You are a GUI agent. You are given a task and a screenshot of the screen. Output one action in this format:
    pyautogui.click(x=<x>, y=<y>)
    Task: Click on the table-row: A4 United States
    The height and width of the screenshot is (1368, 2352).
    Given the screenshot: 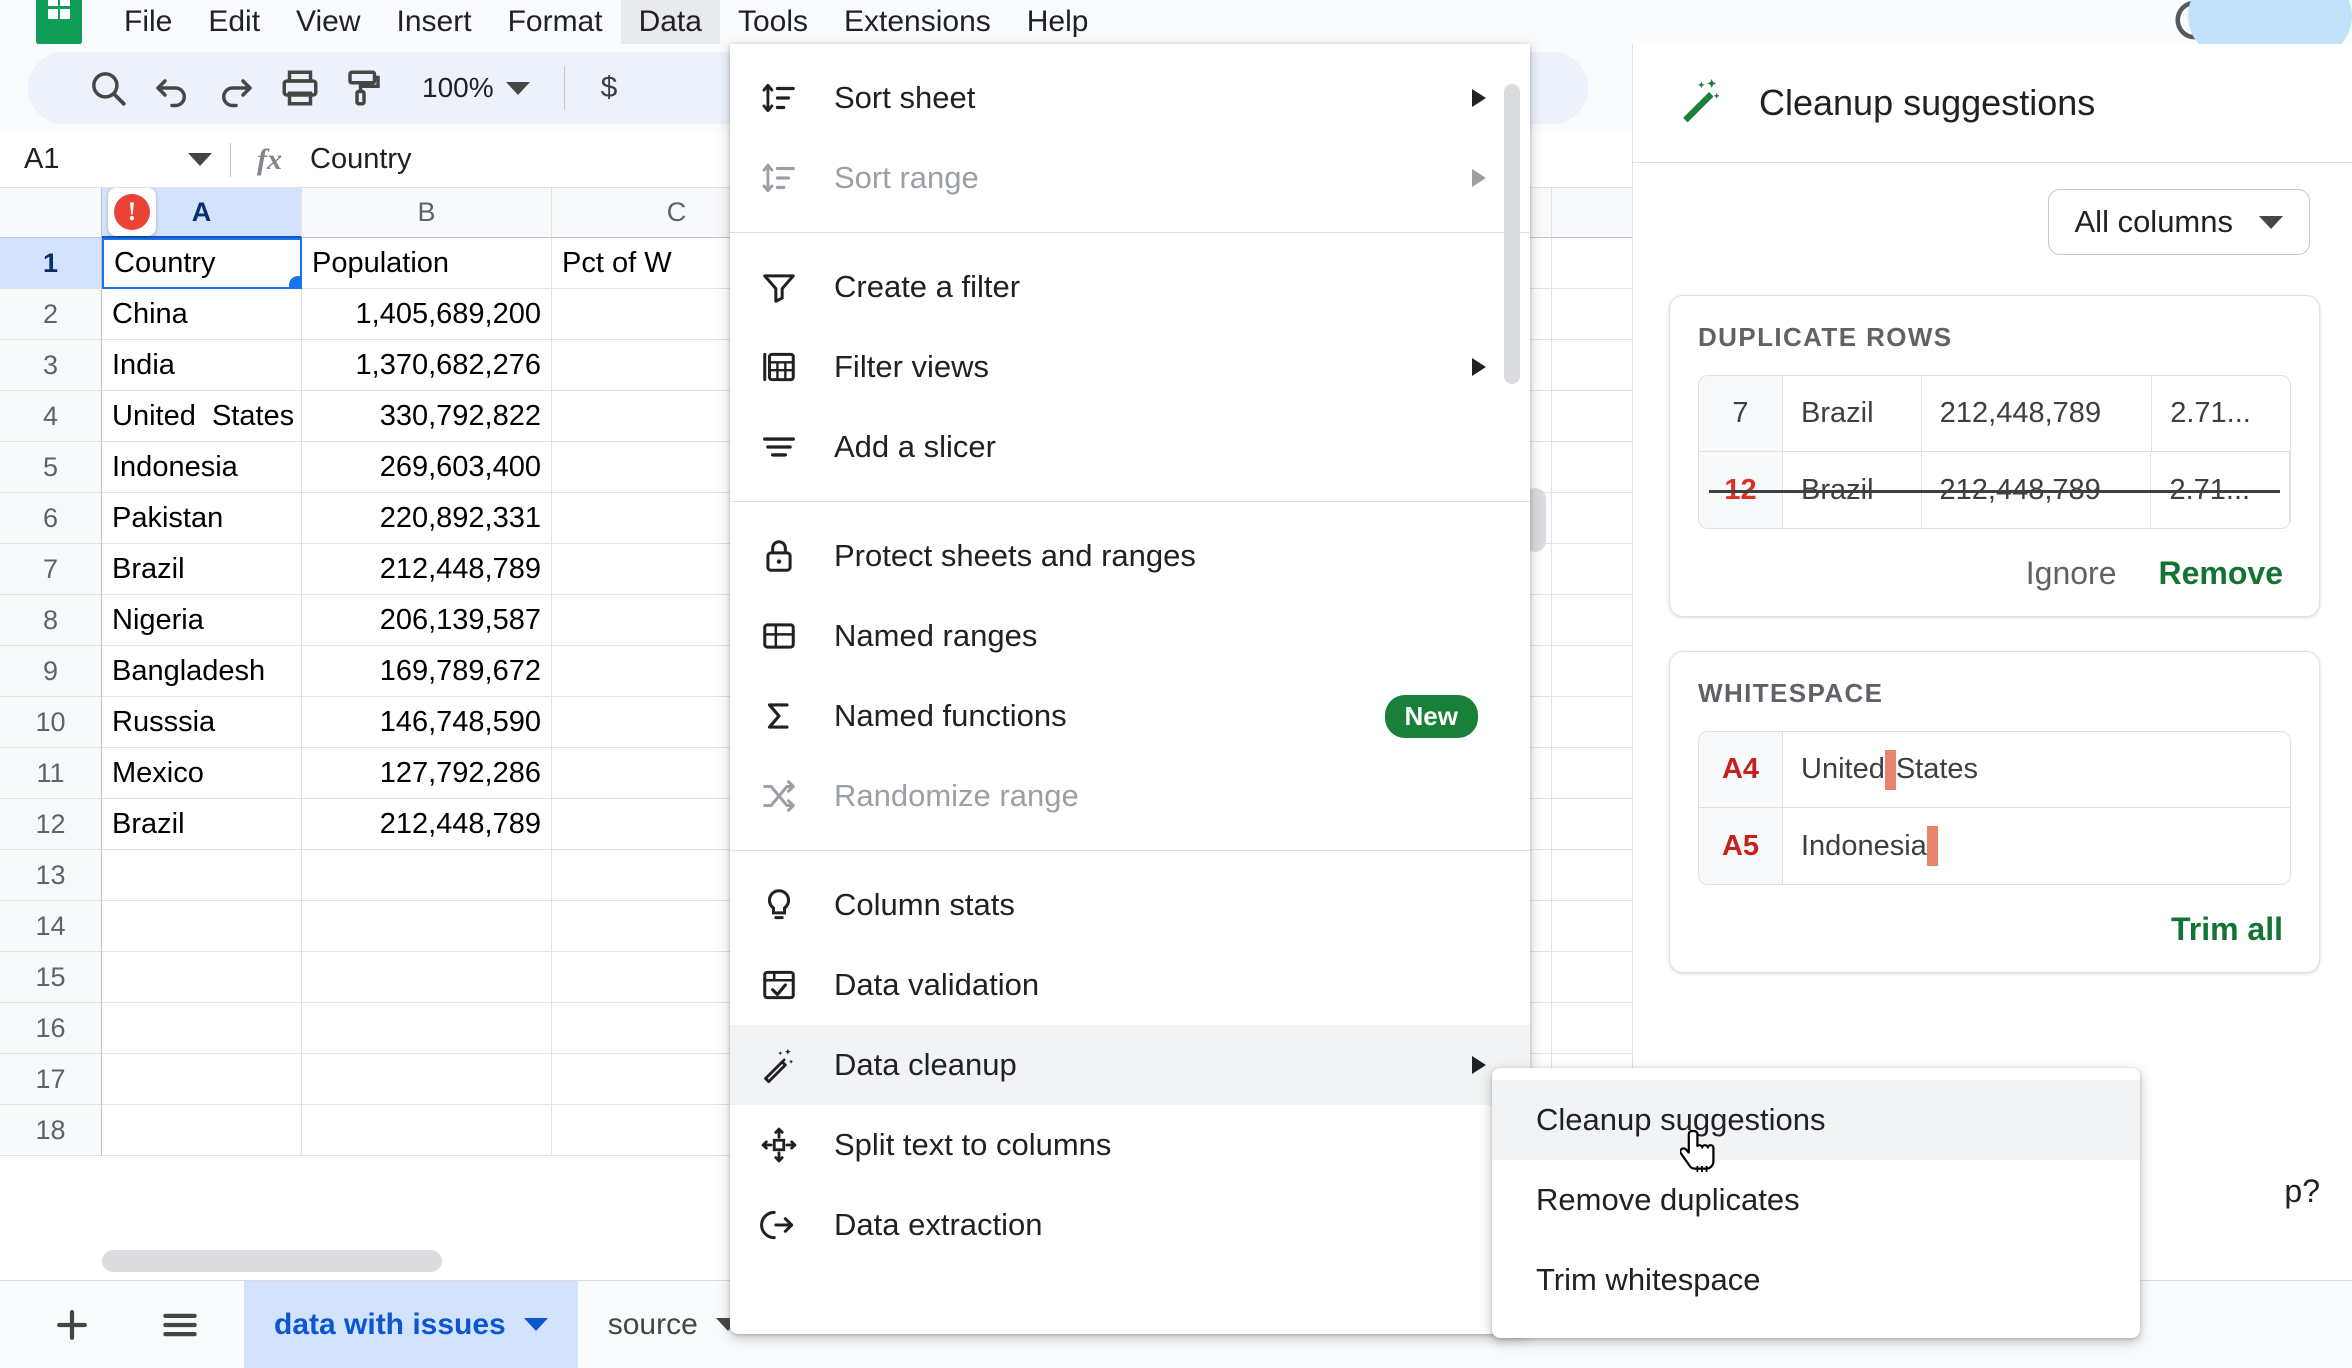 What is the action you would take?
    pyautogui.click(x=1994, y=770)
    